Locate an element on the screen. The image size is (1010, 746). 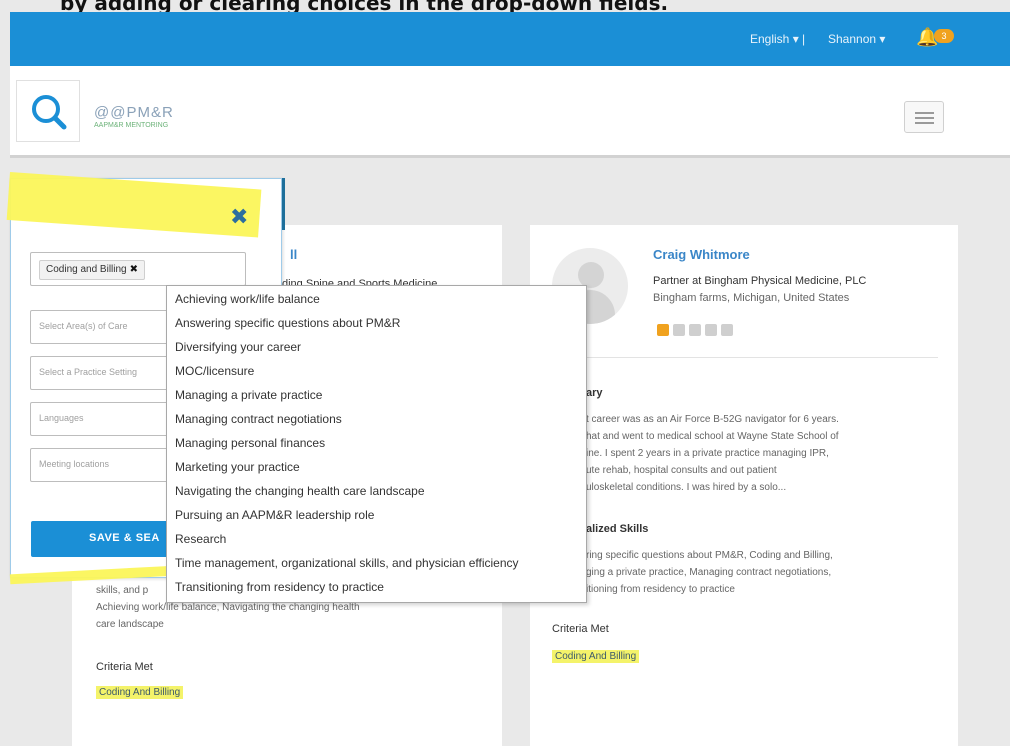
areas-of-expertise-select: Coding and Billing ✖ is located at coordinates (138, 269).